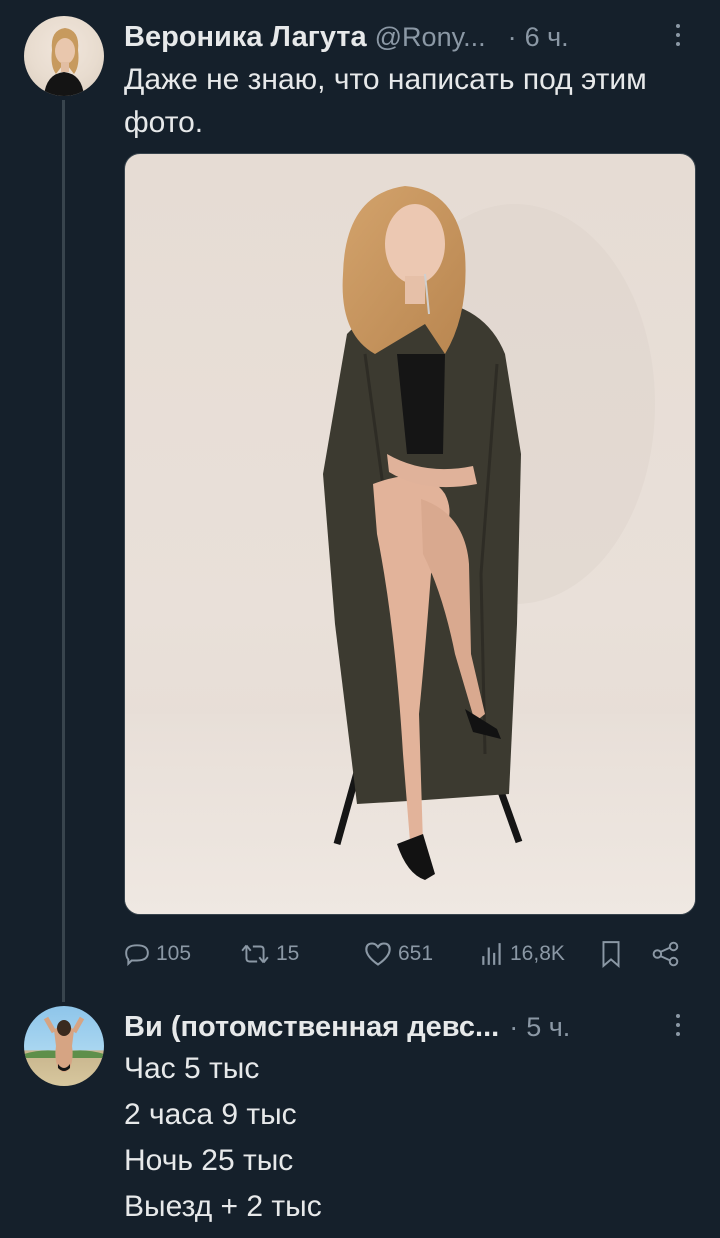 Image resolution: width=720 pixels, height=1238 pixels. Describe the element at coordinates (137, 954) in the screenshot. I see `reply-icon` at that location.